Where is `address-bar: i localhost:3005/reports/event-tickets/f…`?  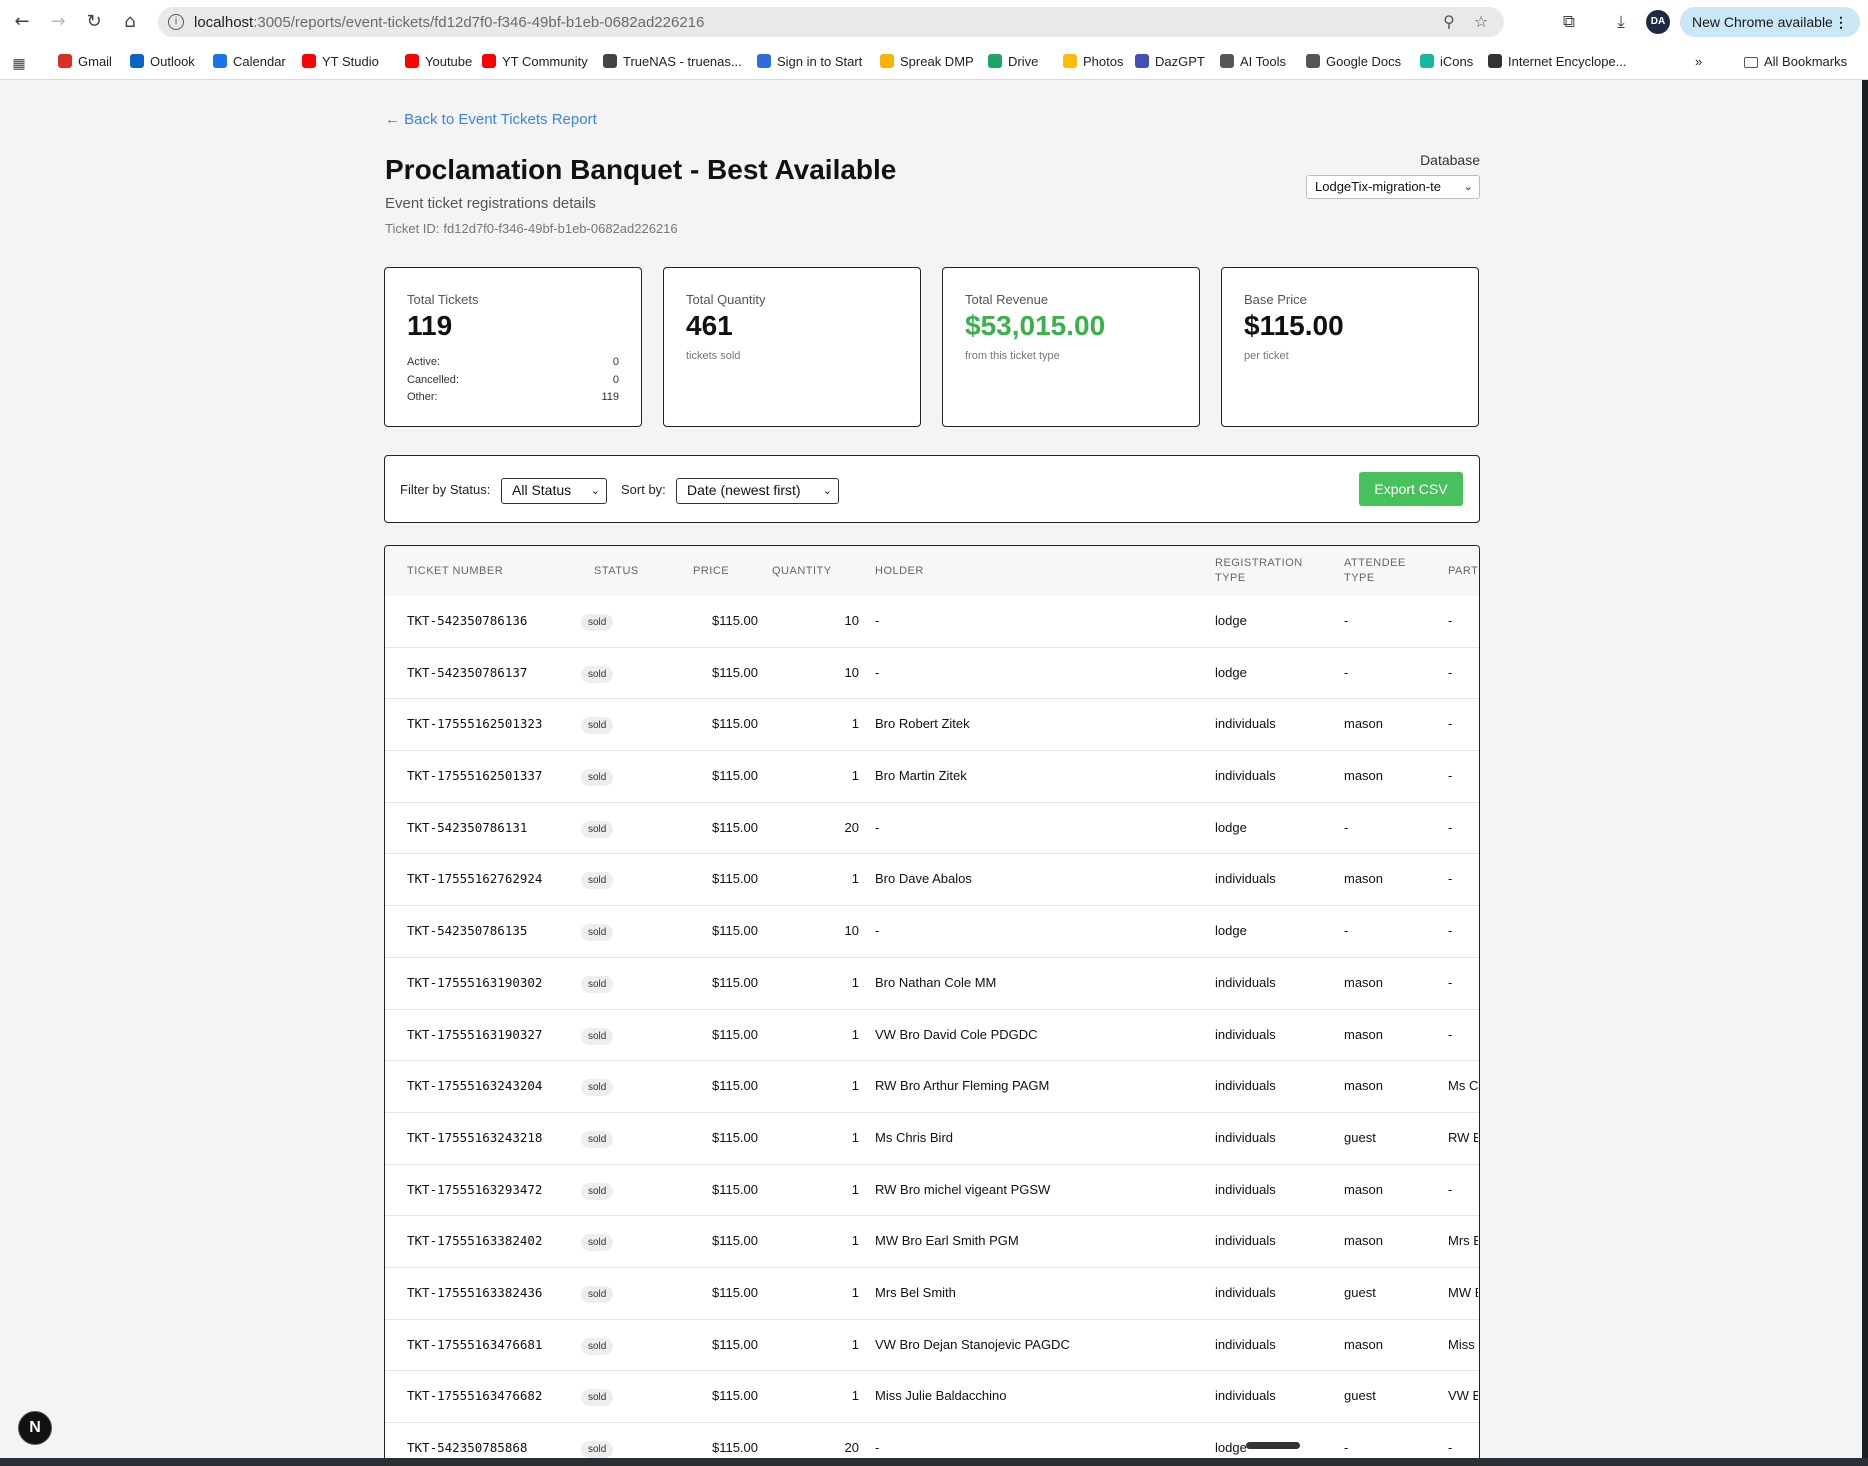
address-bar: i localhost:3005/reports/event-tickets/f… is located at coordinates (831, 22).